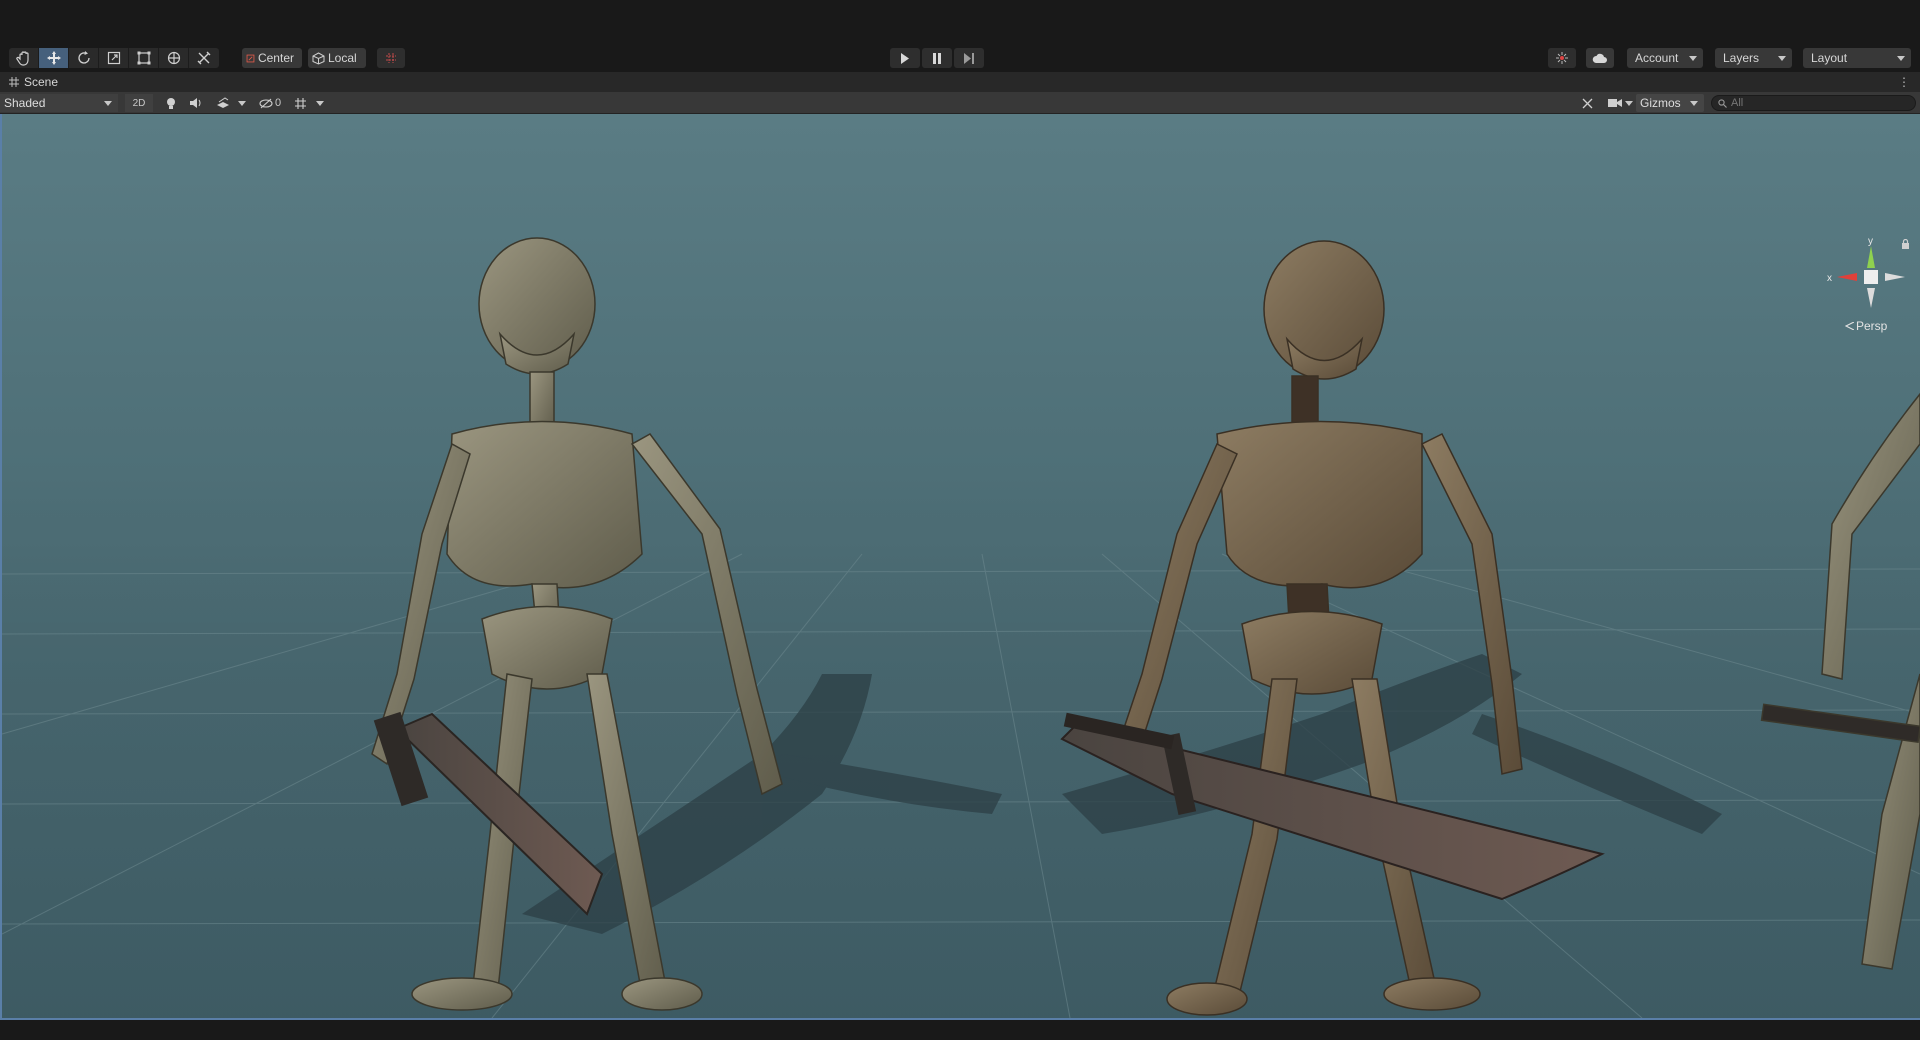 The width and height of the screenshot is (1920, 1040). I want to click on gizmo-neg-x-axis, so click(1895, 277).